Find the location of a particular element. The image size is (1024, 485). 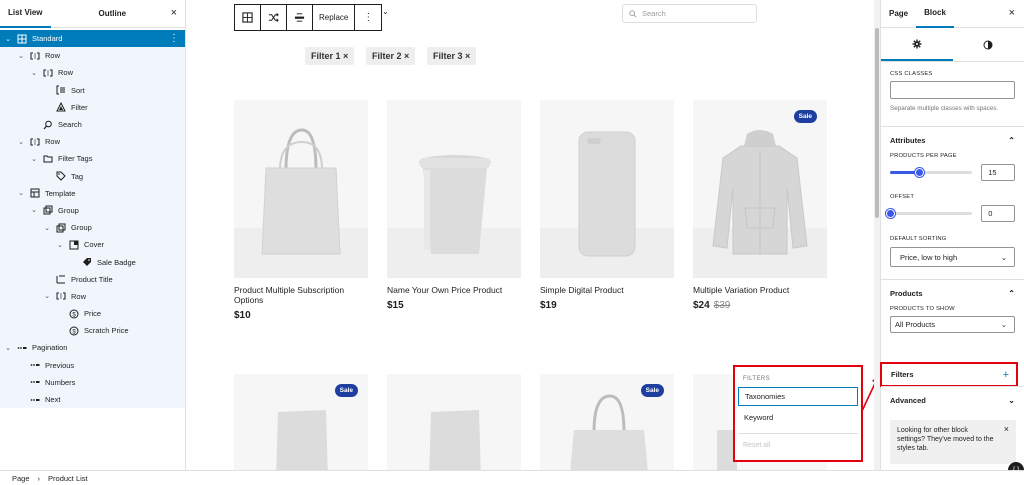

tab-styles is located at coordinates (988, 44).